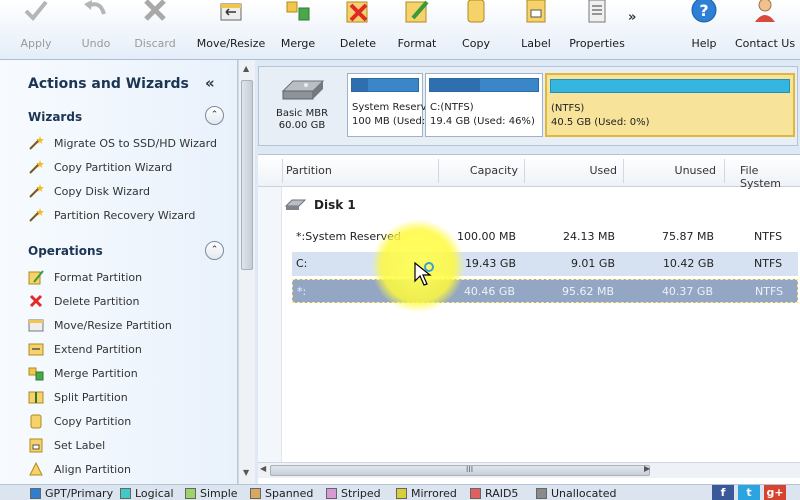  I want to click on twitter-icon: t, so click(749, 492).